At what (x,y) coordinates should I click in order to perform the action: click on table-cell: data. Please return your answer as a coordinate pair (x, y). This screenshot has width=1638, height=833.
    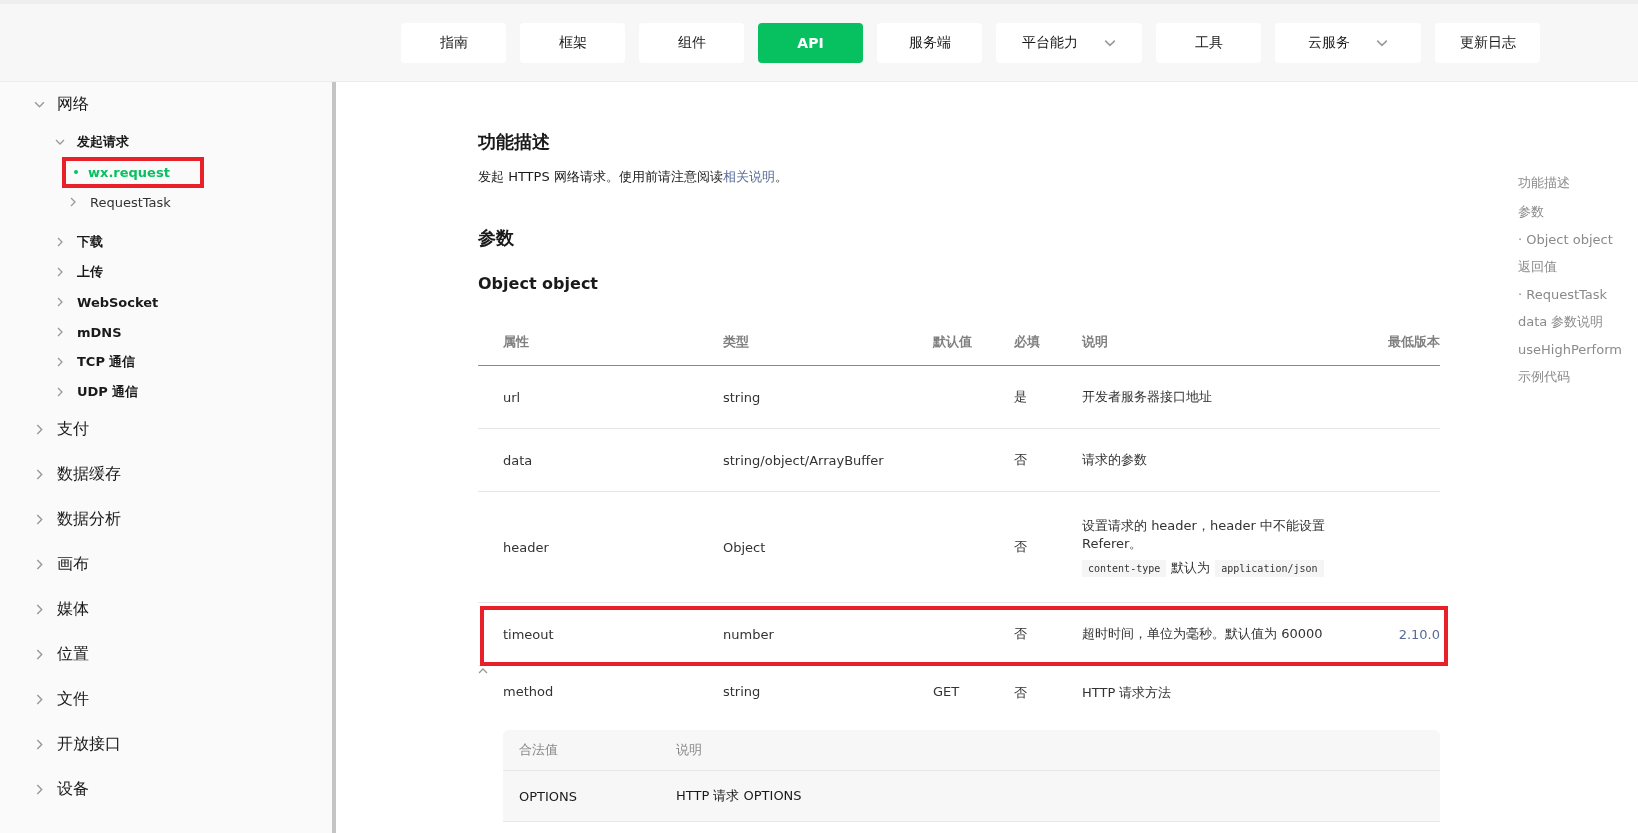
    Looking at the image, I should click on (518, 460).